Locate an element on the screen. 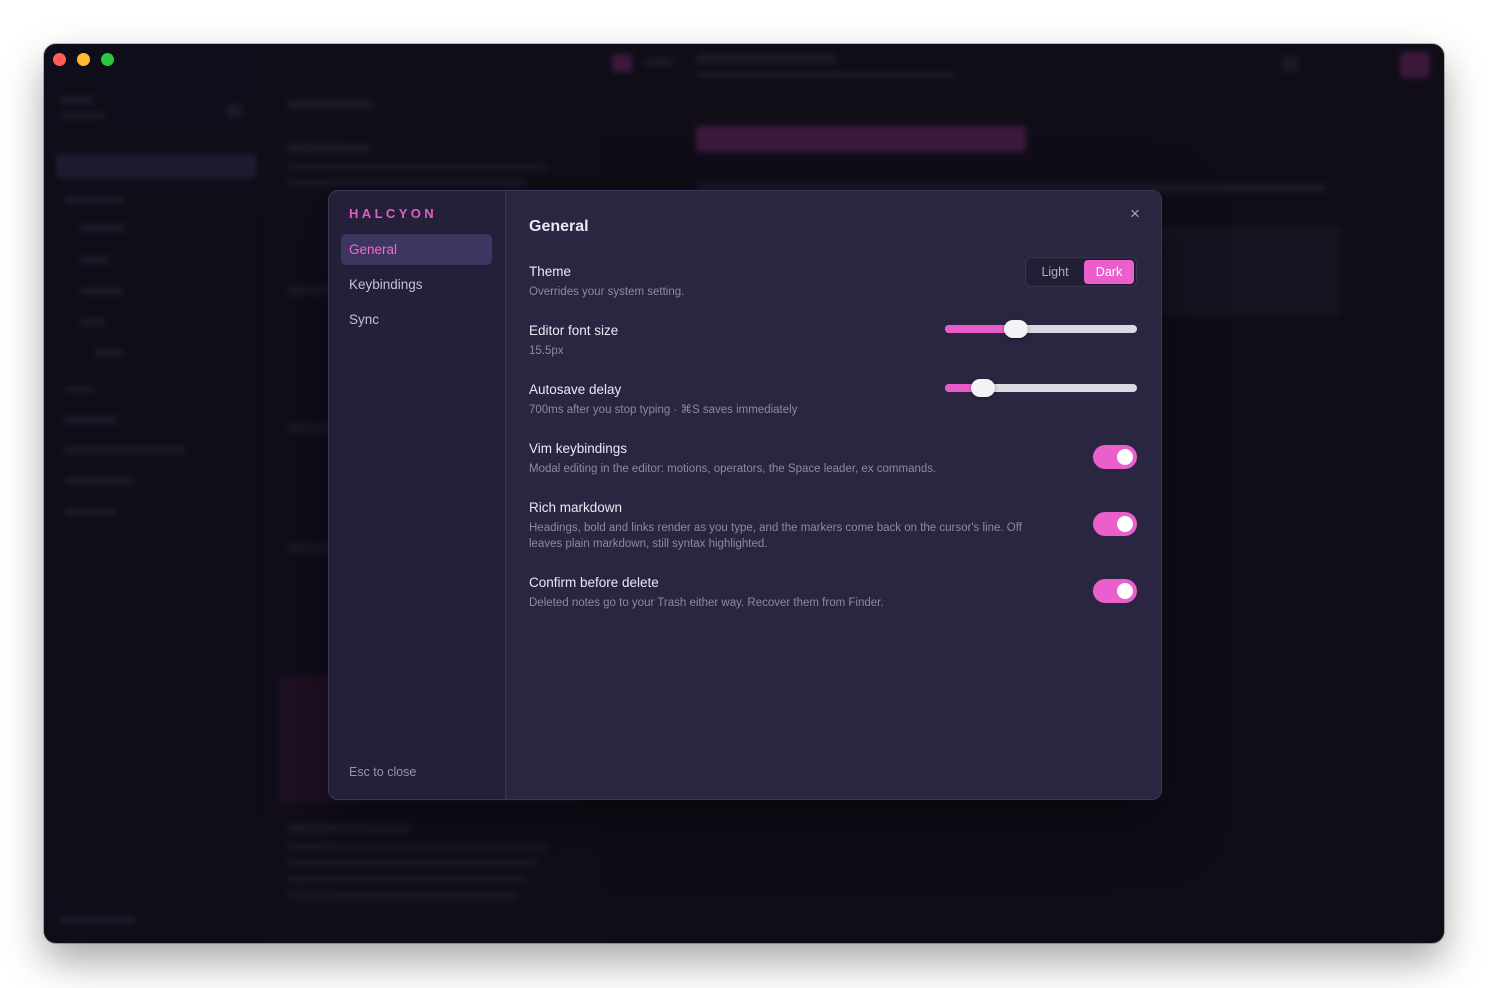 The width and height of the screenshot is (1488, 988). setting-font-size: Editor font size 15.5px is located at coordinates (833, 339).